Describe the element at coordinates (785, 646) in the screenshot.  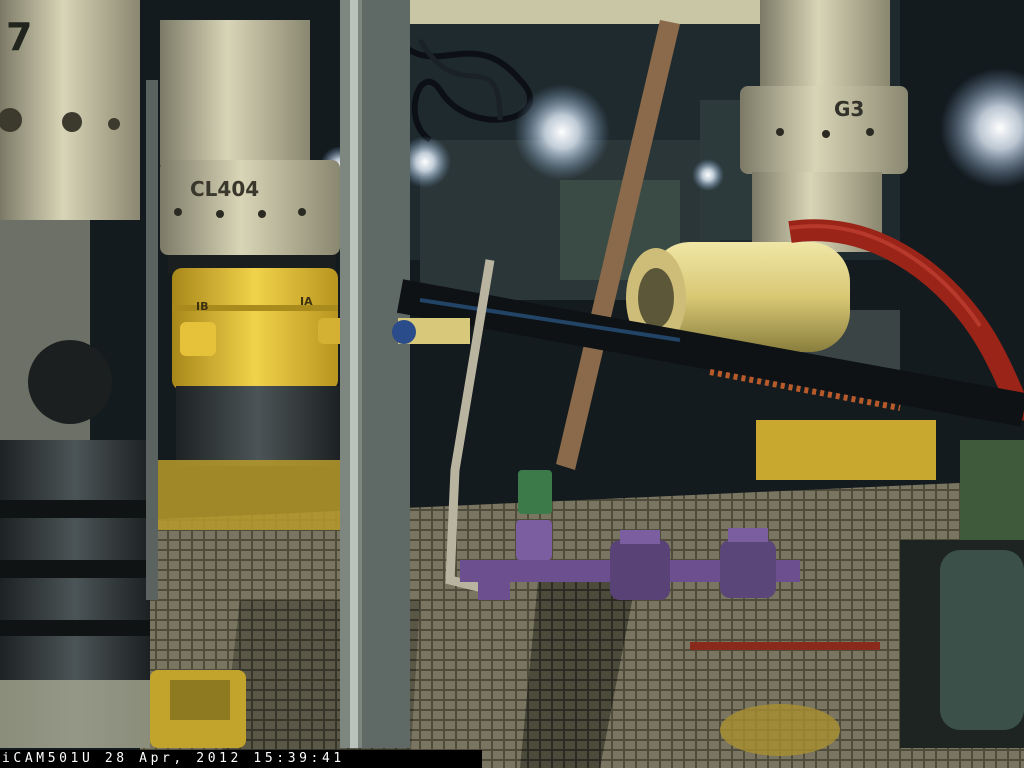
I see `red-tool` at that location.